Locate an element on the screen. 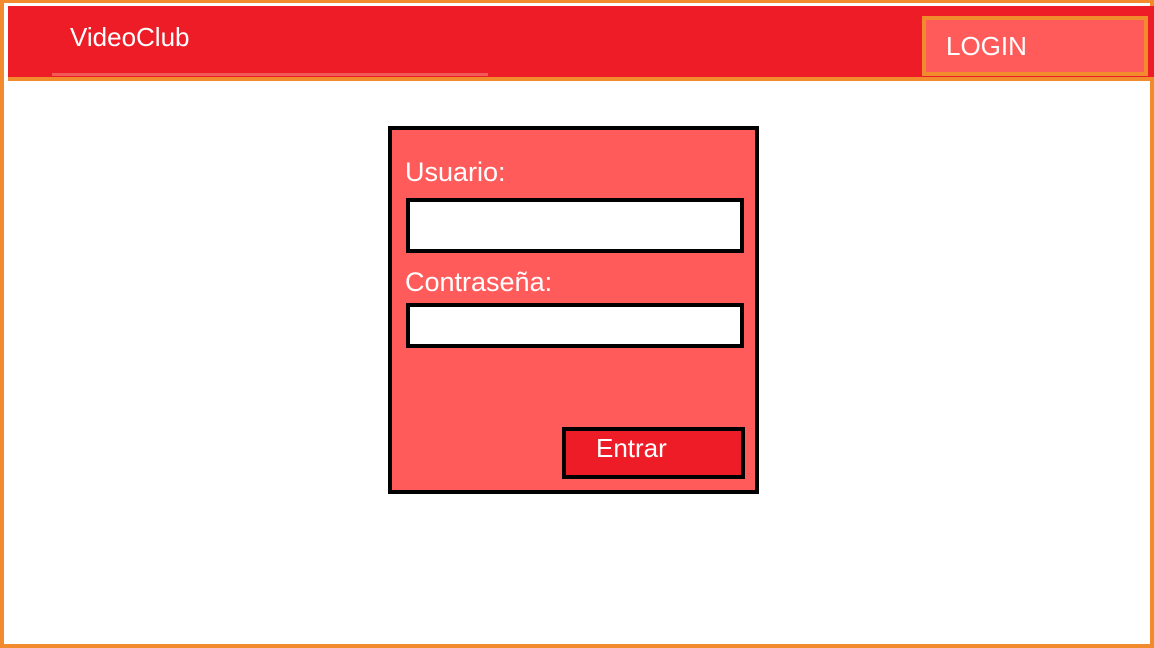 The height and width of the screenshot is (648, 1154). brand-logo-text: VideoClub is located at coordinates (130, 37).